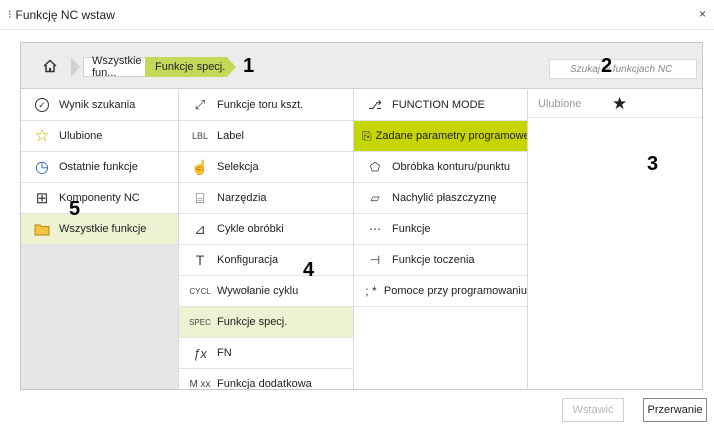 This screenshot has width=714, height=432. Describe the element at coordinates (200, 353) in the screenshot. I see `fn-icon: ƒx` at that location.